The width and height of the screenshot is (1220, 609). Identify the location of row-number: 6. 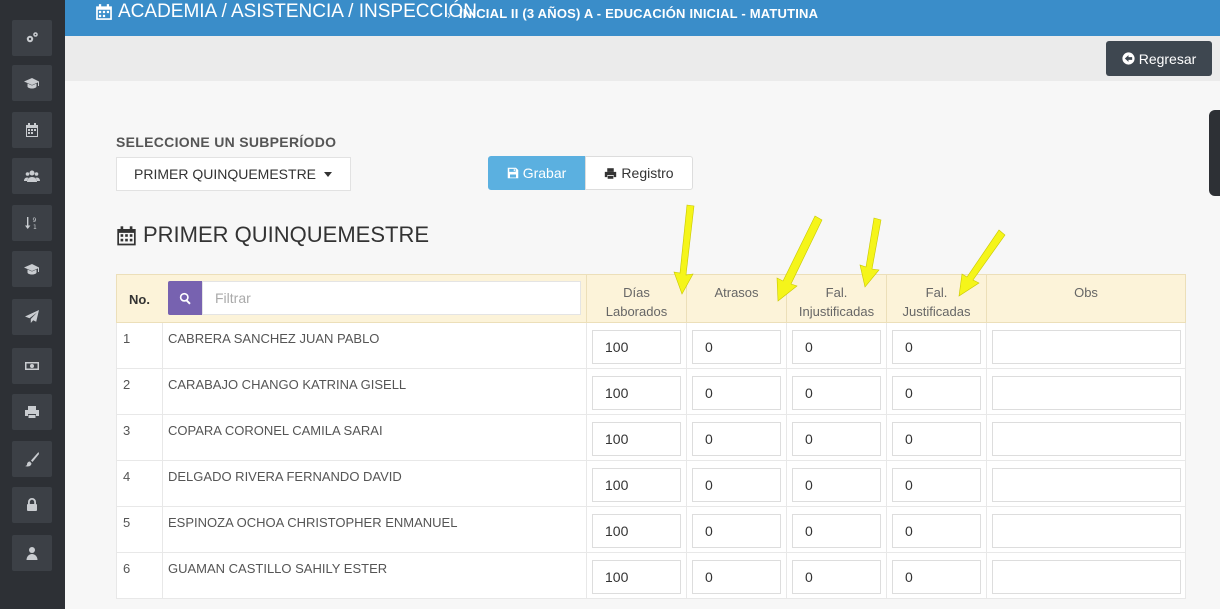
(127, 568).